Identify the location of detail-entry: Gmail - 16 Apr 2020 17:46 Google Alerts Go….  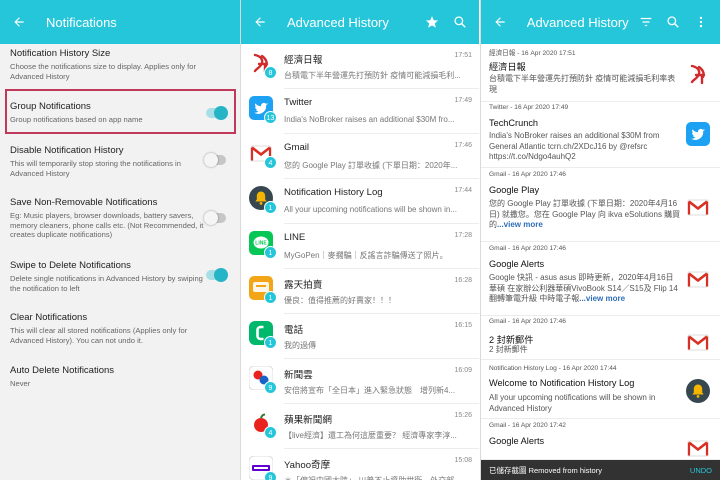
(600, 281).